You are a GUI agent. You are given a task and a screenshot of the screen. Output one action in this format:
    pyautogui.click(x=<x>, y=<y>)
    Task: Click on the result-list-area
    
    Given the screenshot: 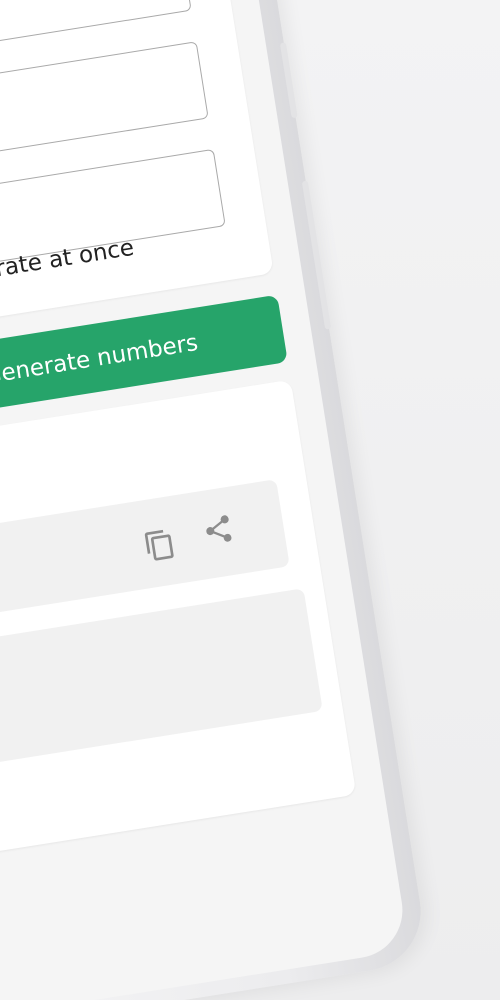 What is the action you would take?
    pyautogui.click(x=161, y=678)
    